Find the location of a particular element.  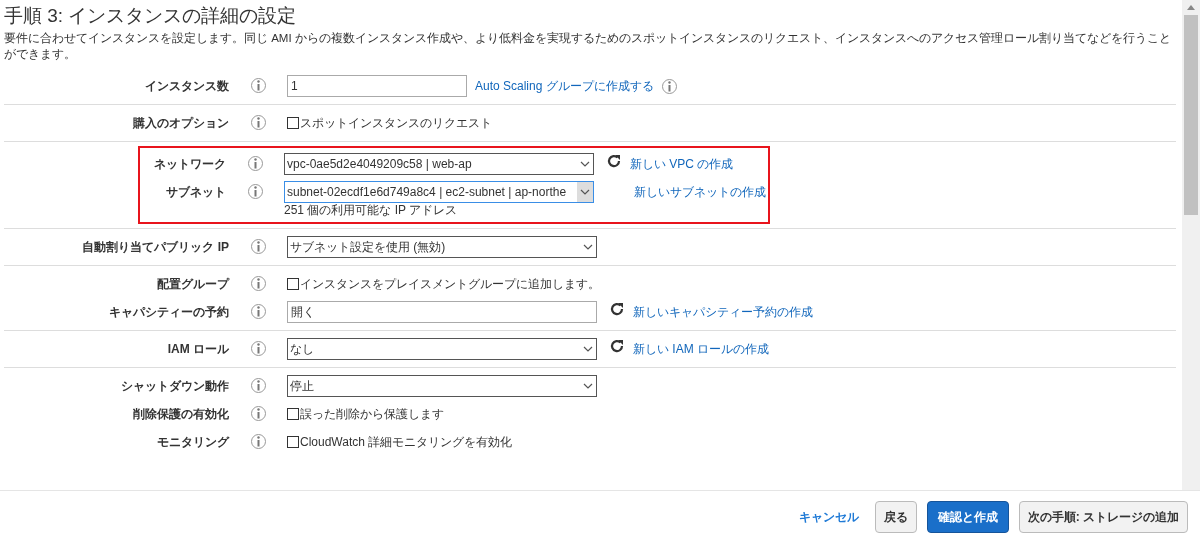

link: Auto Scaling グループに作成する is located at coordinates (564, 86).